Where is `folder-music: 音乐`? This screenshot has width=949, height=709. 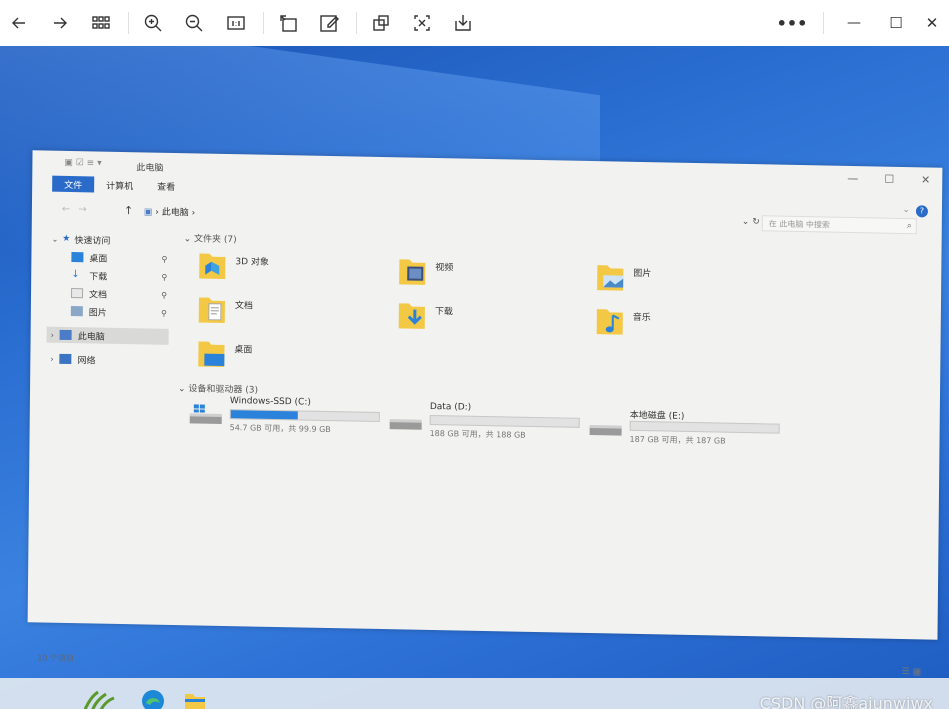
folder-music: 音乐 is located at coordinates (685, 324).